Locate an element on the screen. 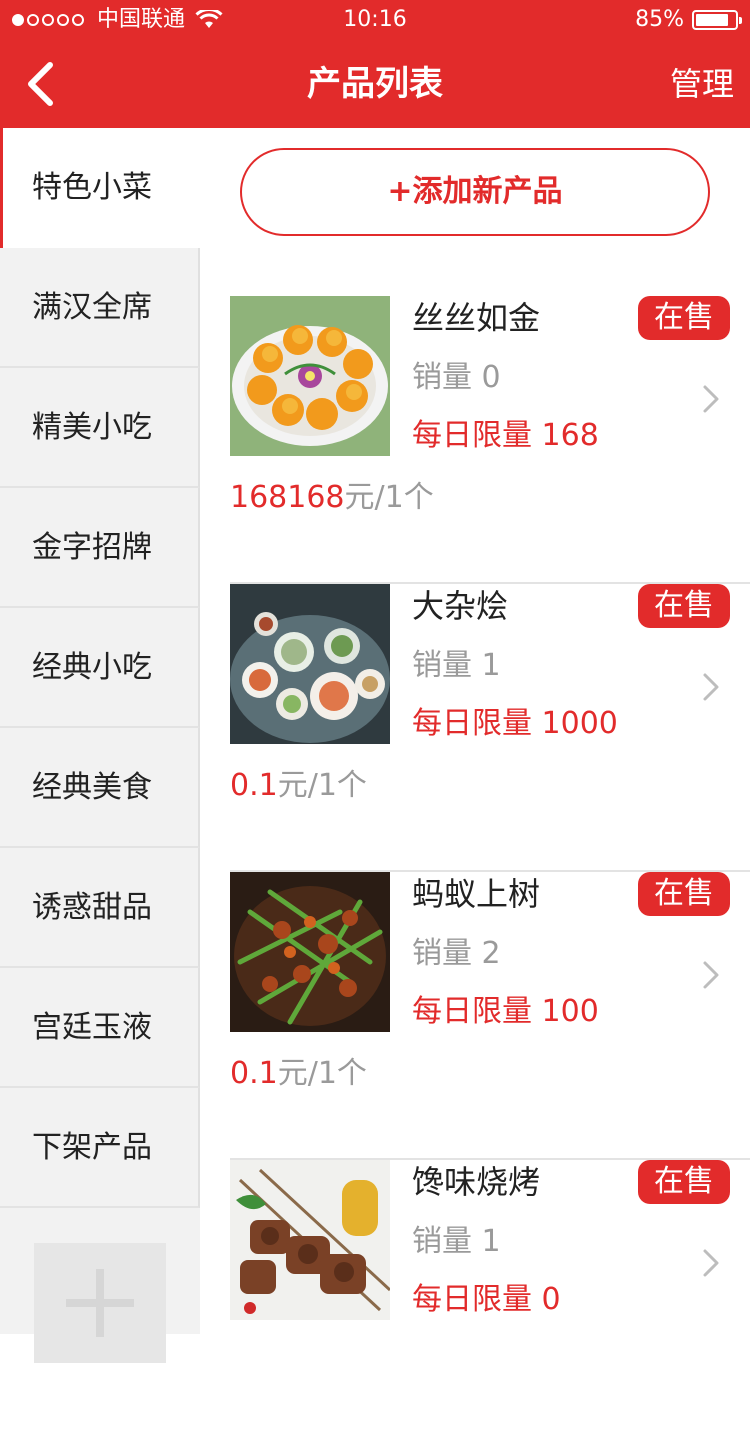  sidebar-item-classic-food: 经典美食 is located at coordinates (100, 788).